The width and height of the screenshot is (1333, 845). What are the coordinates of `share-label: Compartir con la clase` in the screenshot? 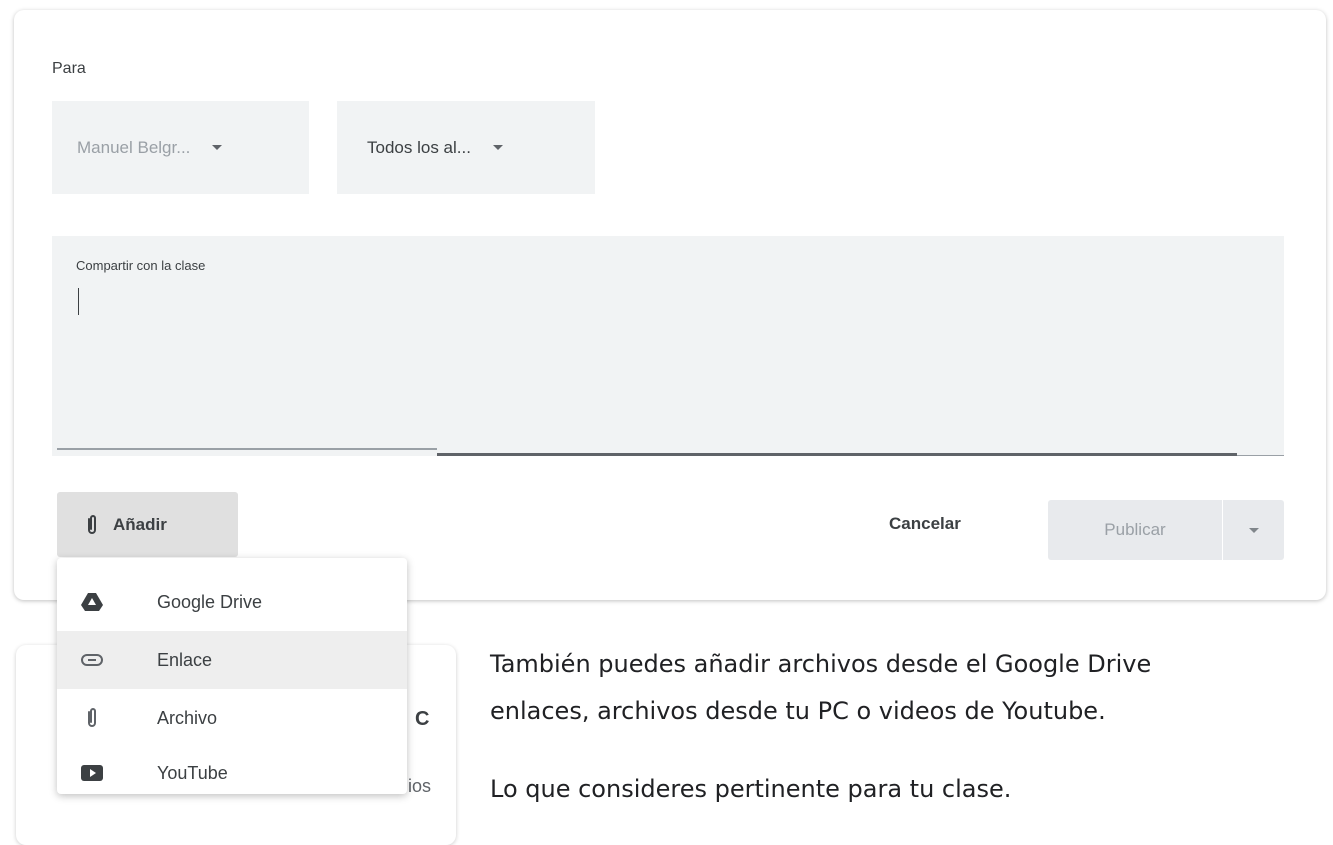 It's located at (141, 265).